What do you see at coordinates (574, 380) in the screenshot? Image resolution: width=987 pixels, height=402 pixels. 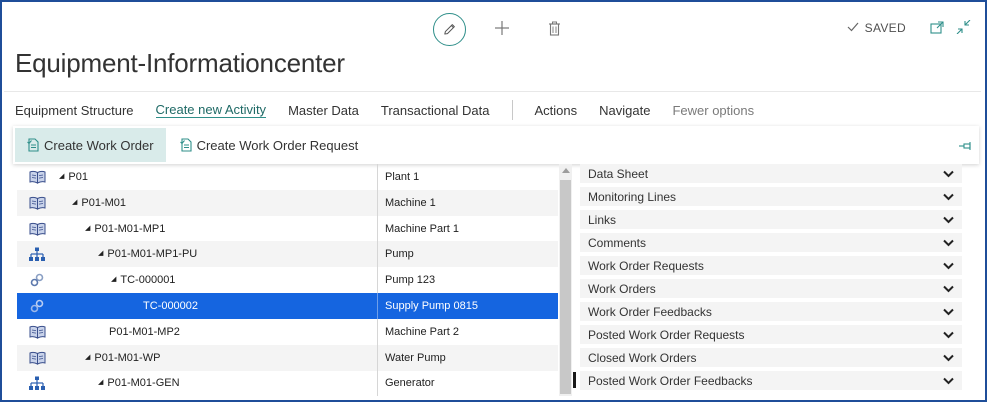 I see `text-cursor` at bounding box center [574, 380].